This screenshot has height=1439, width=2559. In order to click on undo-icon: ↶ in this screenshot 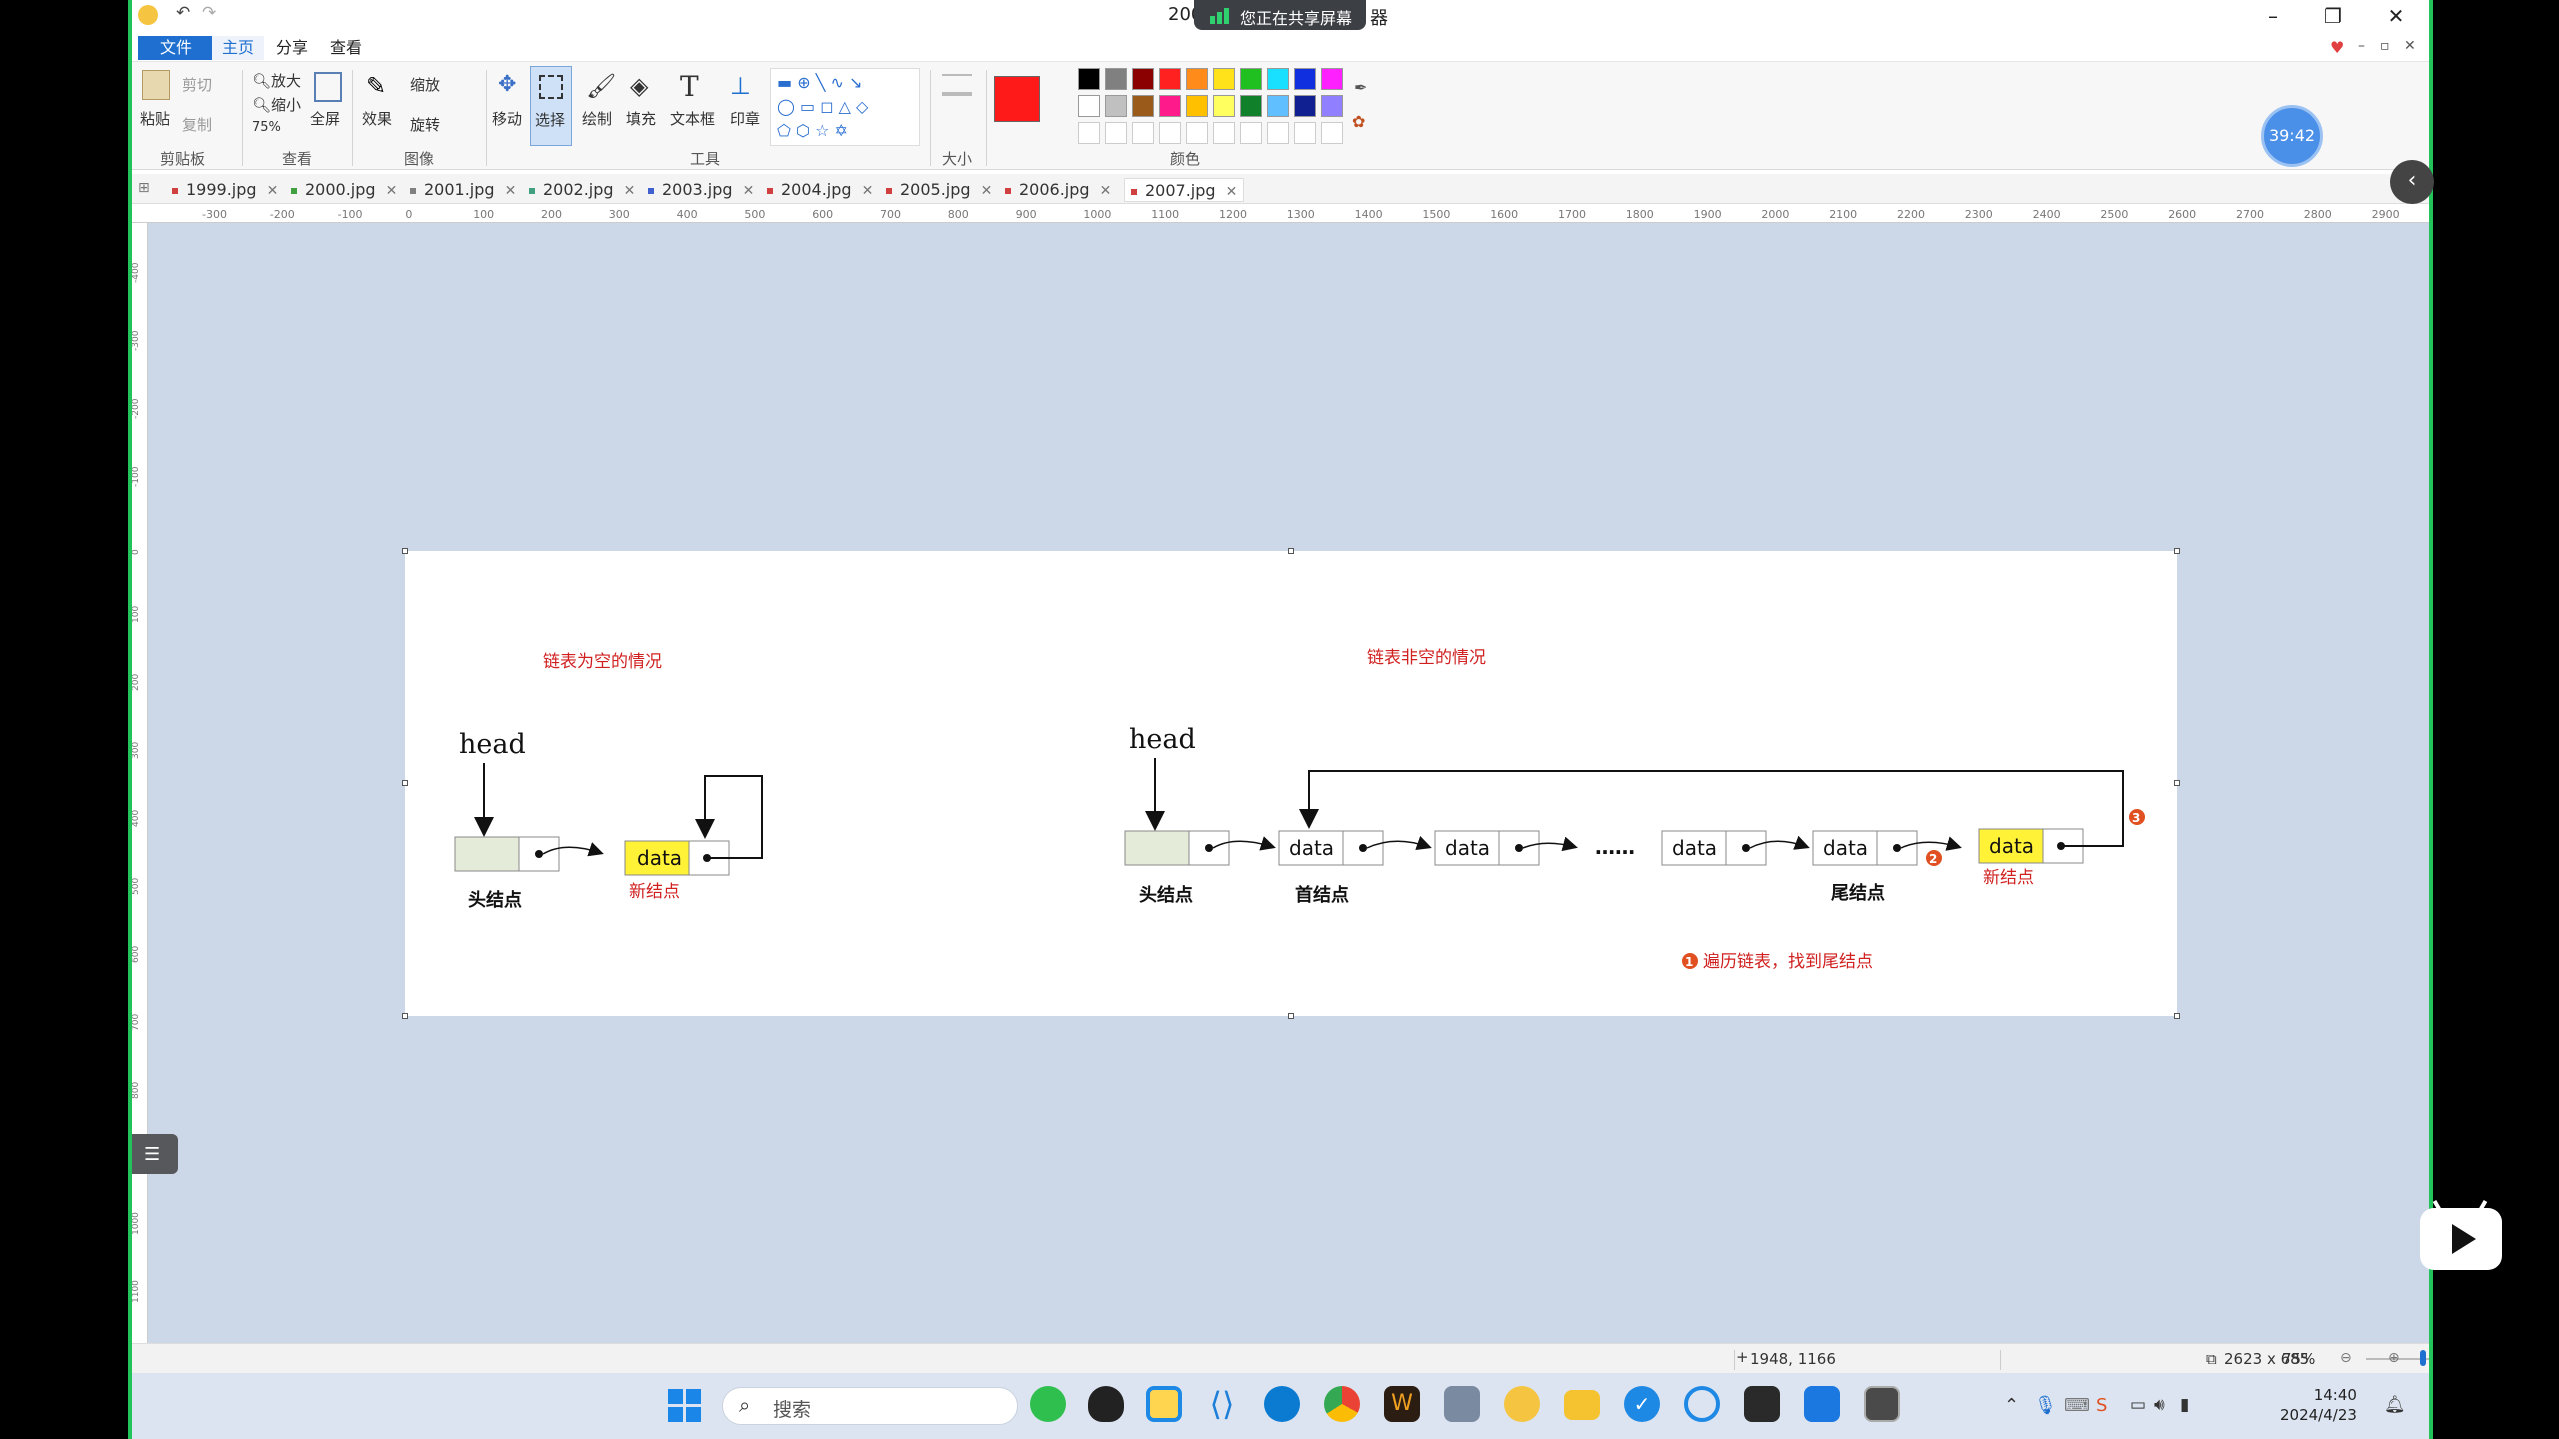, I will do `click(183, 13)`.